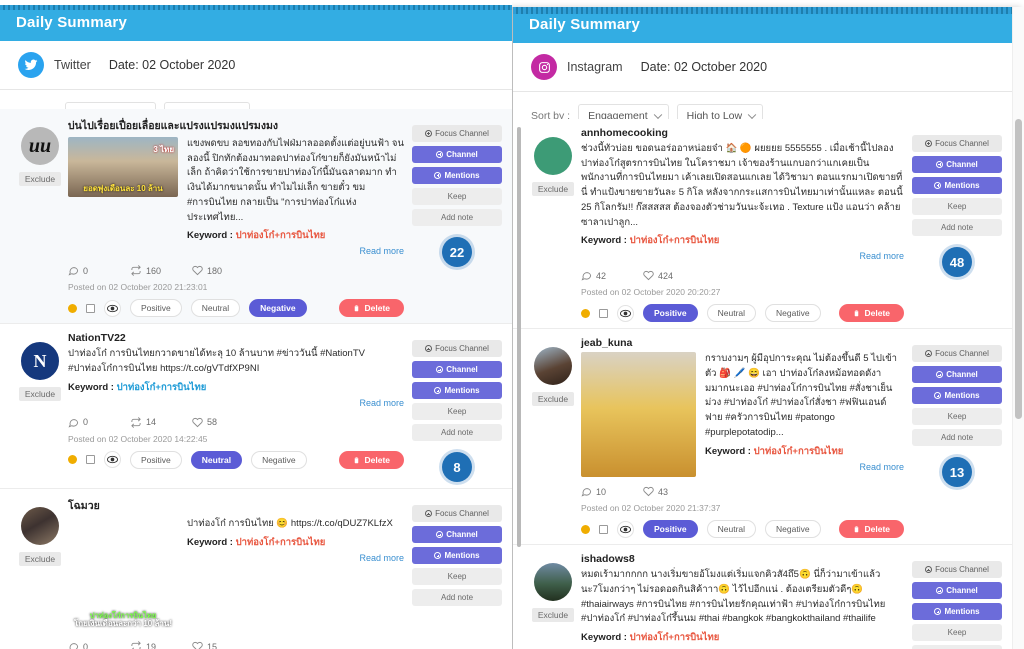  I want to click on post-timestamp: Posted on 02 October 2020 21:23:01, so click(138, 287).